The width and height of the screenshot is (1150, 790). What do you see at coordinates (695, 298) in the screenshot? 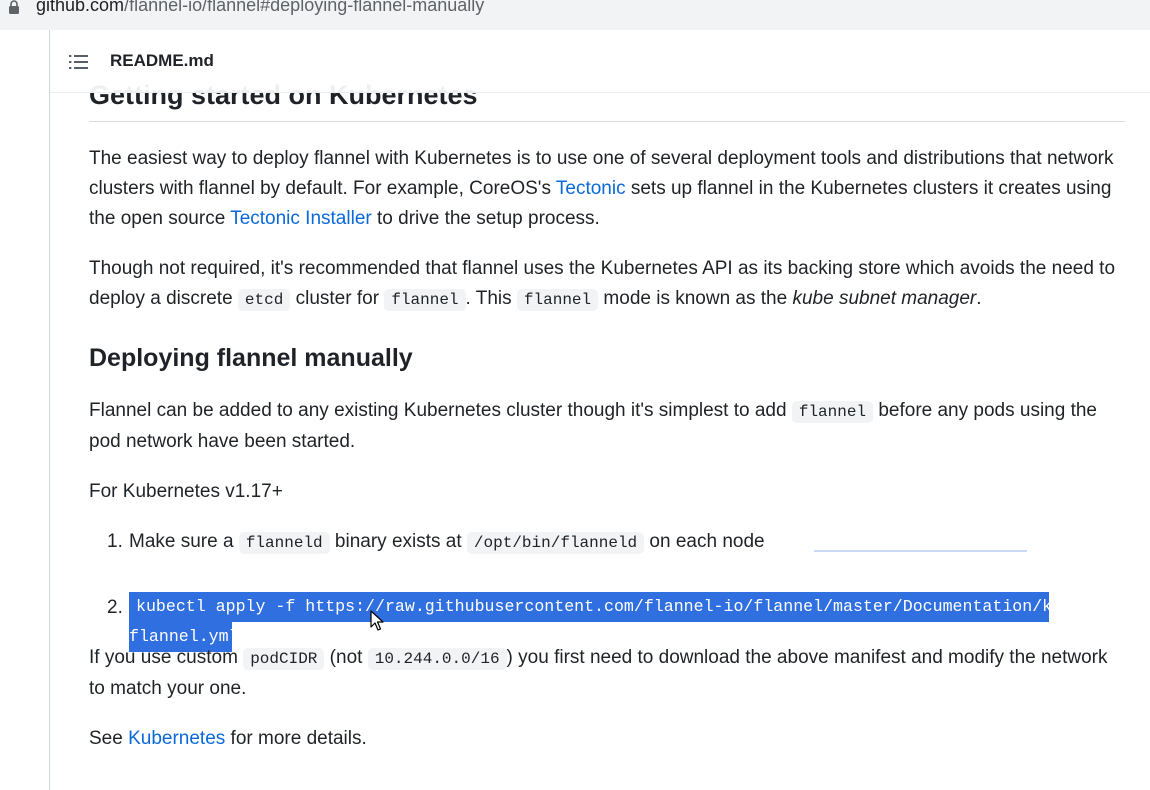
I see `text: mode is known as the` at bounding box center [695, 298].